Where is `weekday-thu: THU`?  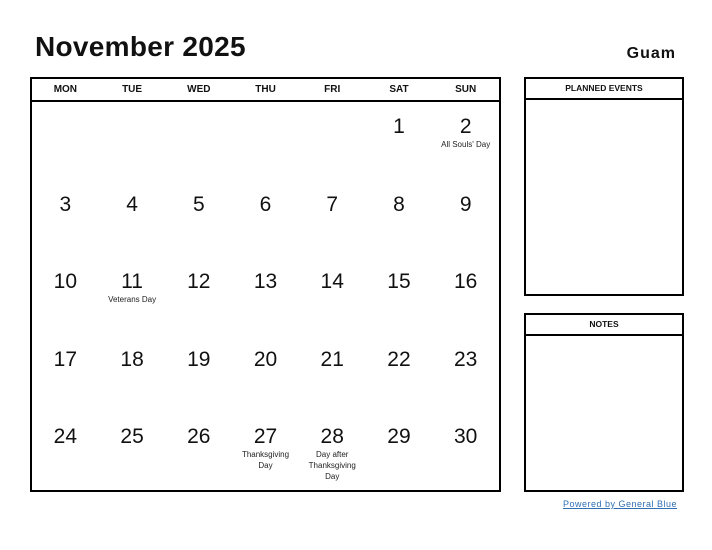
weekday-thu: THU is located at coordinates (265, 89).